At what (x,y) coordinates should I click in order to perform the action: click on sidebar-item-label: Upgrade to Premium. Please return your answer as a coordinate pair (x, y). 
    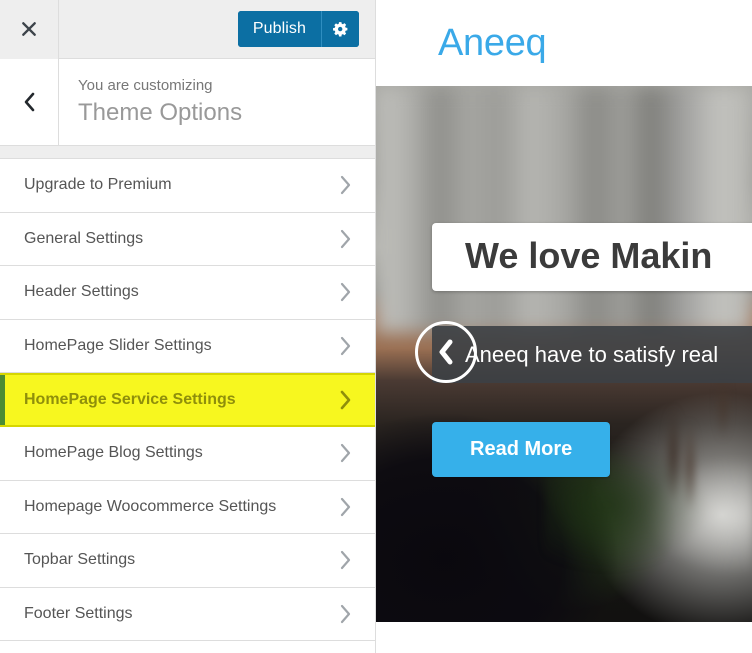
    Looking at the image, I should click on (98, 185).